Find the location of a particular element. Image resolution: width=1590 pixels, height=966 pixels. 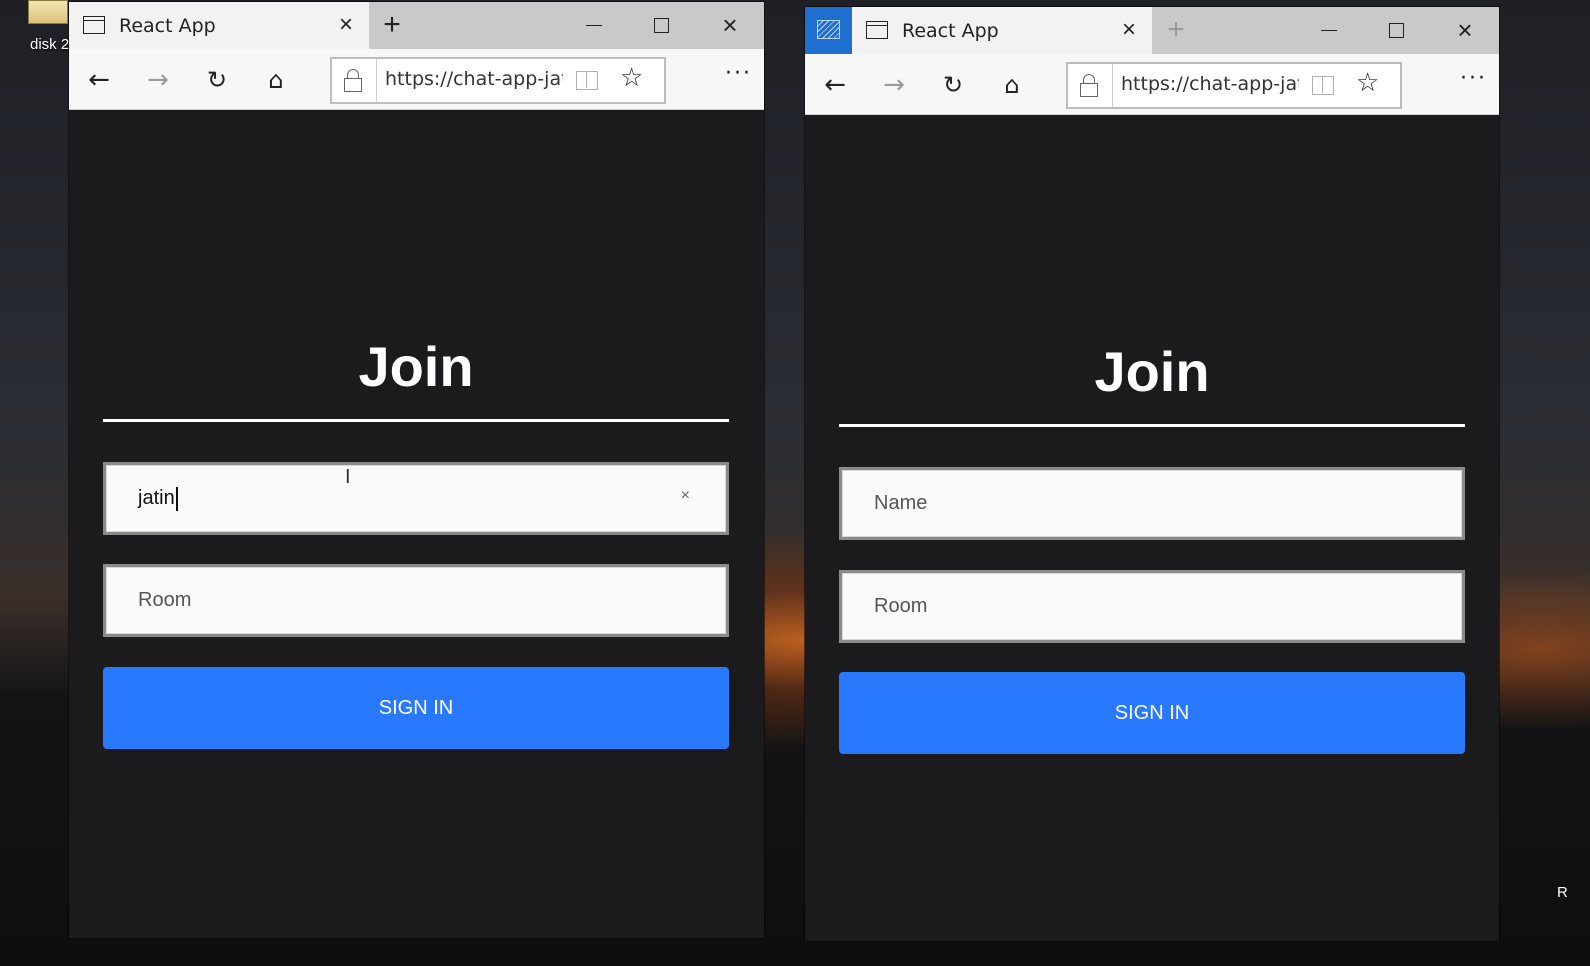

tab-preview-button is located at coordinates (828, 30).